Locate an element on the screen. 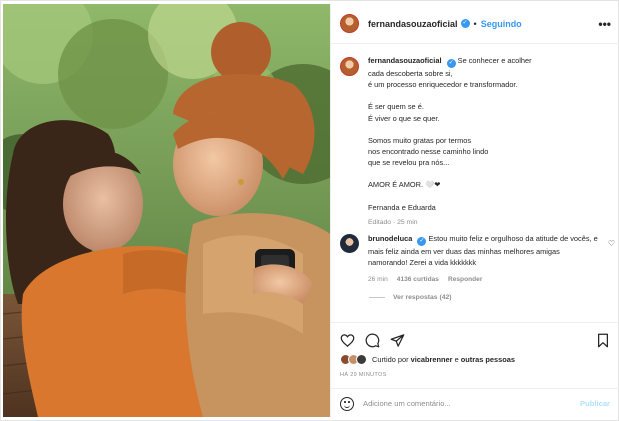 This screenshot has height=421, width=619. comment-icon is located at coordinates (372, 340).